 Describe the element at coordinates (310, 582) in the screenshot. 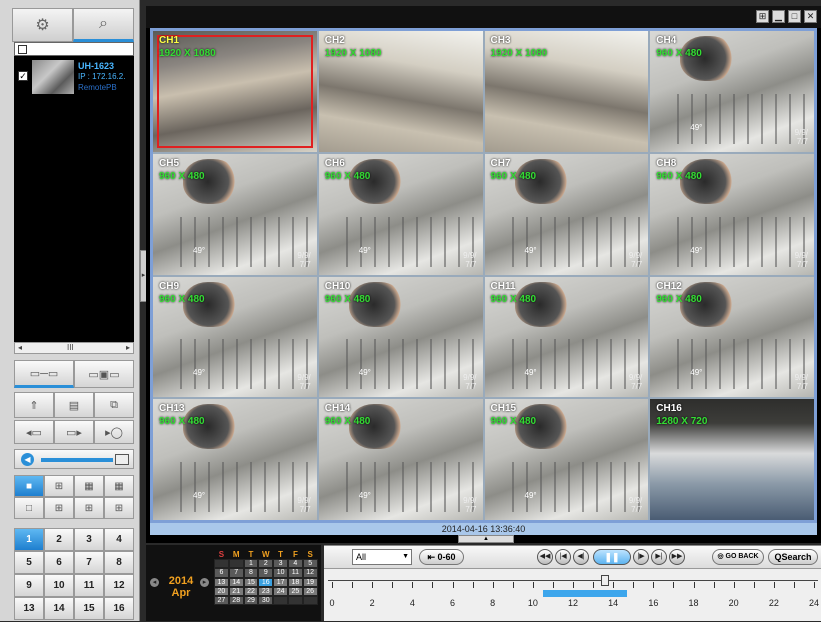

I see `calendar-day: 19` at that location.